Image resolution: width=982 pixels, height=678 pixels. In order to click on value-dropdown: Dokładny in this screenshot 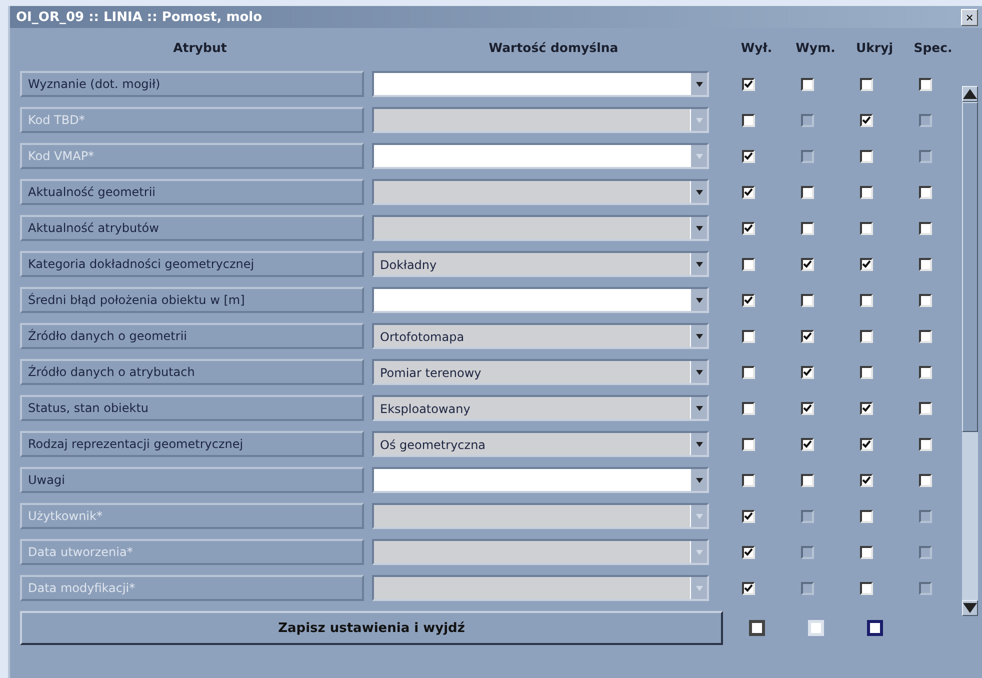, I will do `click(540, 264)`.